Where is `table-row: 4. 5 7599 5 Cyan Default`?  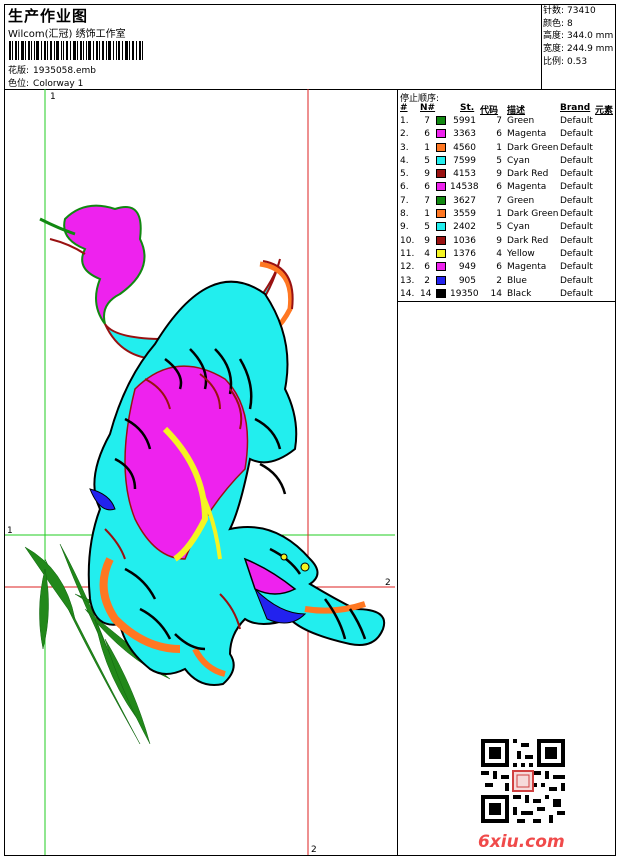
table-row: 4. 5 7599 5 Cyan Default is located at coordinates (507, 162).